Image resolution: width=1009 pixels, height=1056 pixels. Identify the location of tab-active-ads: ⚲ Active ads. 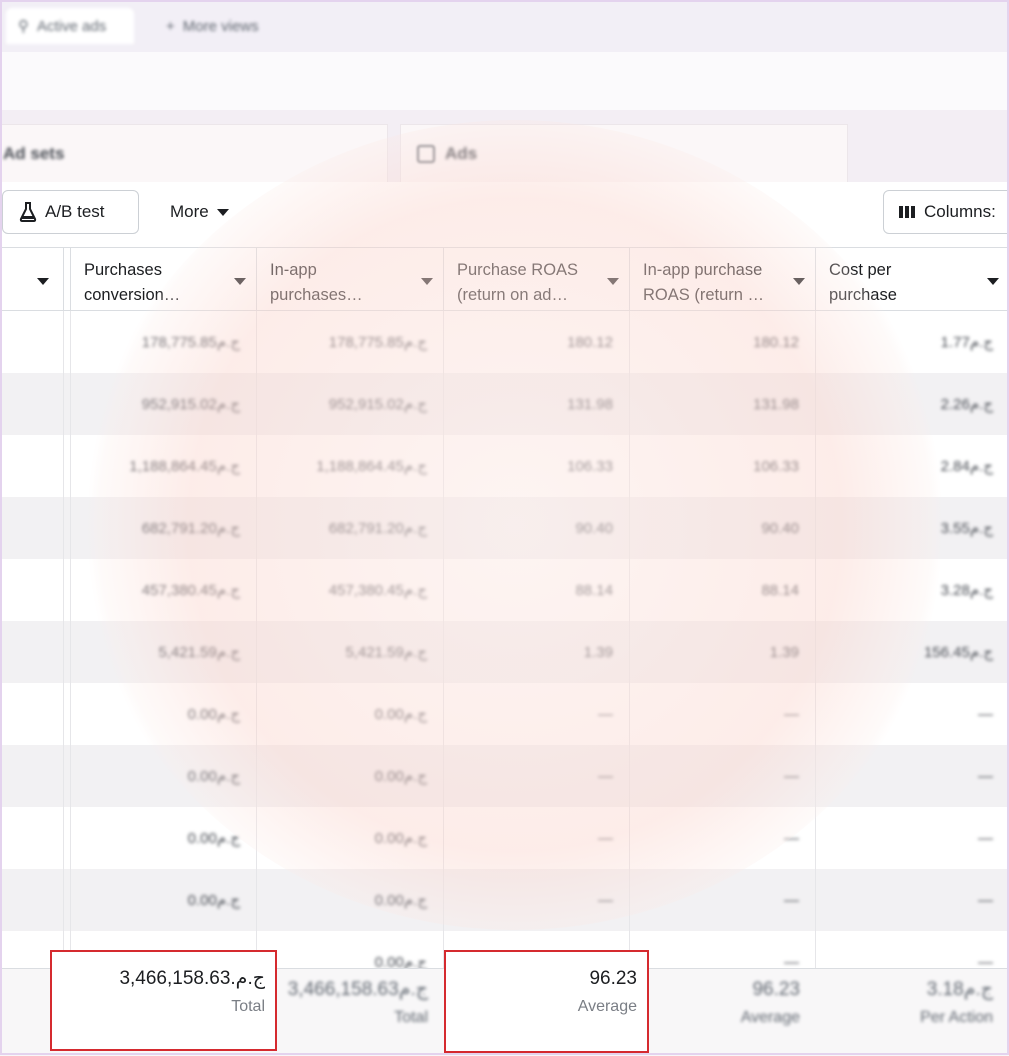
(70, 26).